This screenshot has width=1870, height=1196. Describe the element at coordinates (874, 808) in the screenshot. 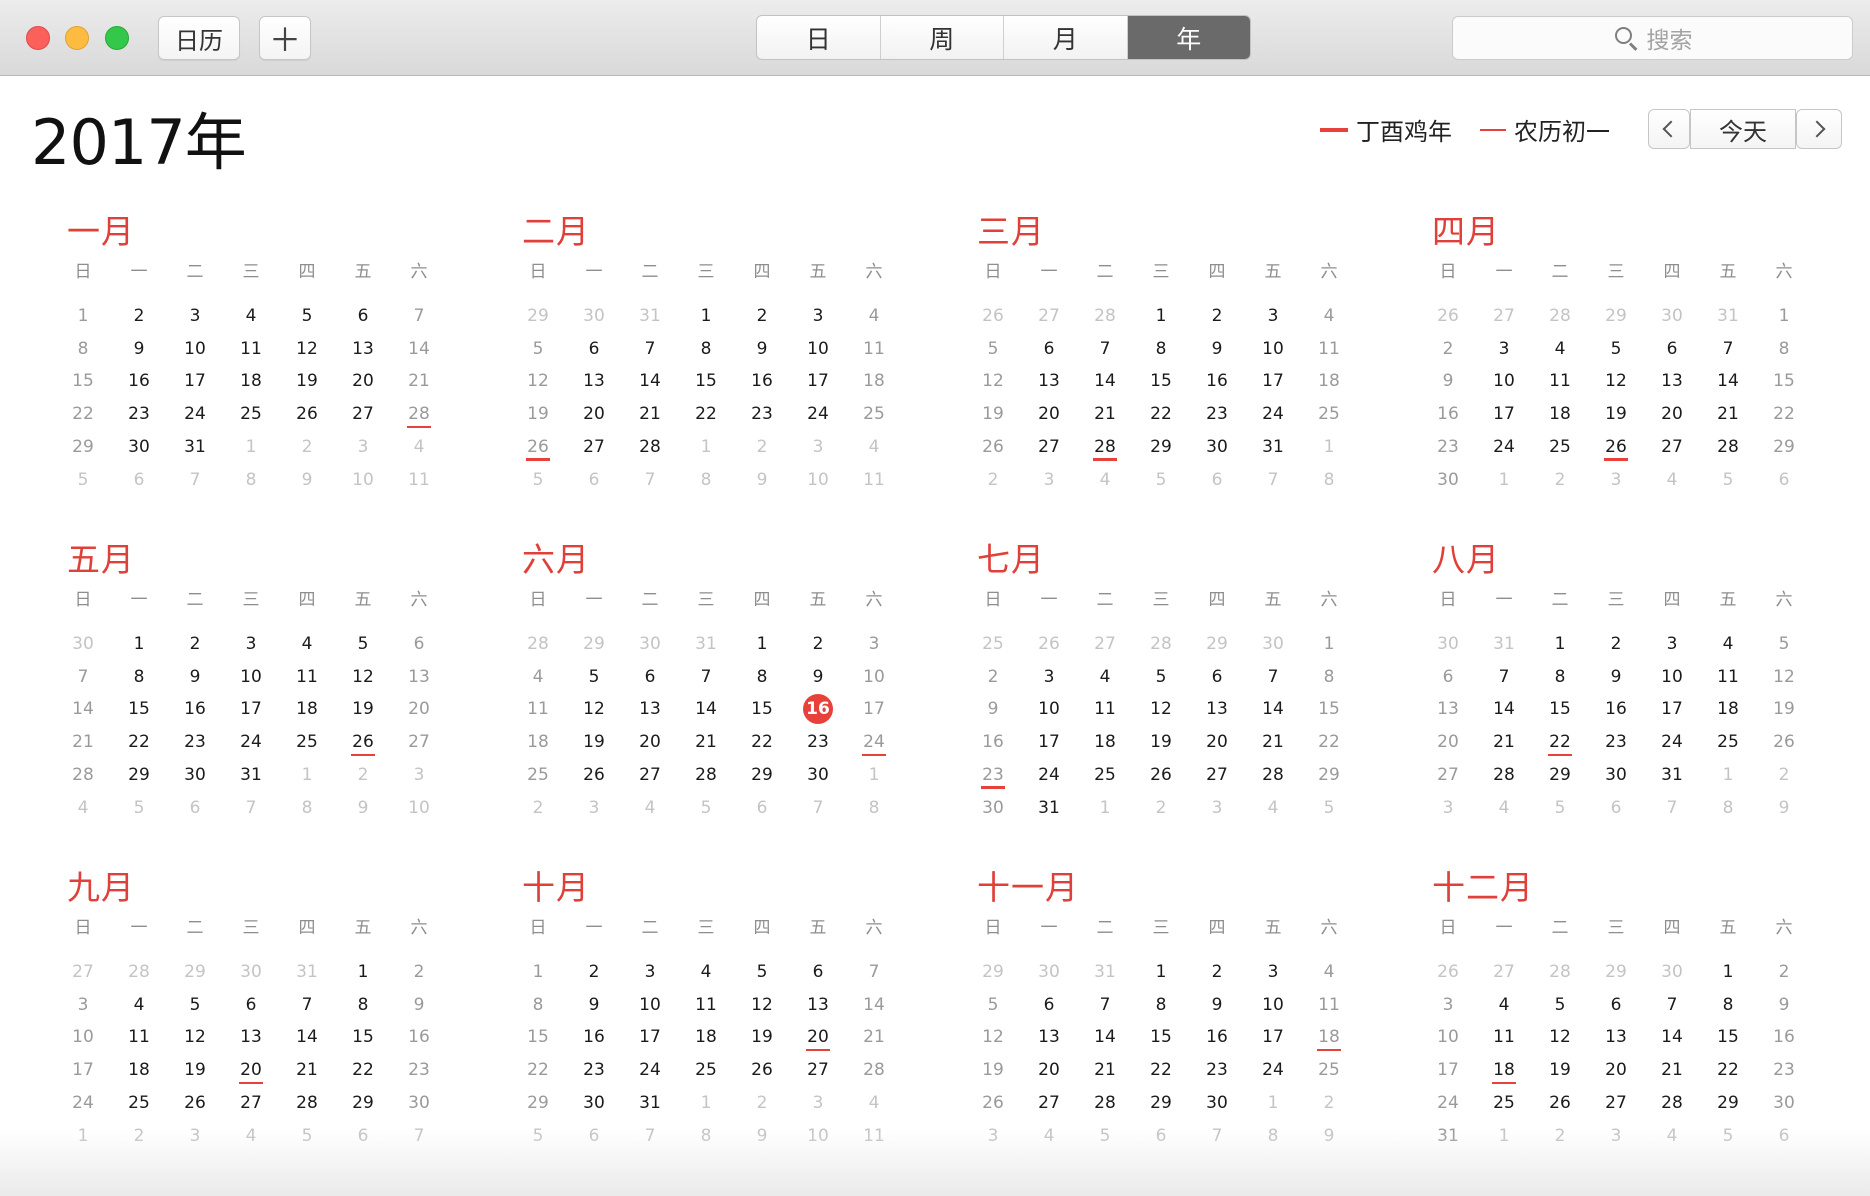

I see `adjacent-month-day: 8` at that location.